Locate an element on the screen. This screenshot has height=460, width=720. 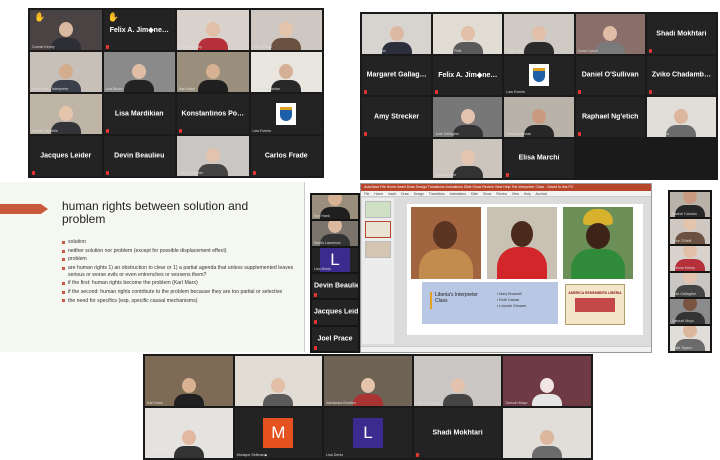
participant-name: Devin Beaulieu is located at coordinates (139, 156).